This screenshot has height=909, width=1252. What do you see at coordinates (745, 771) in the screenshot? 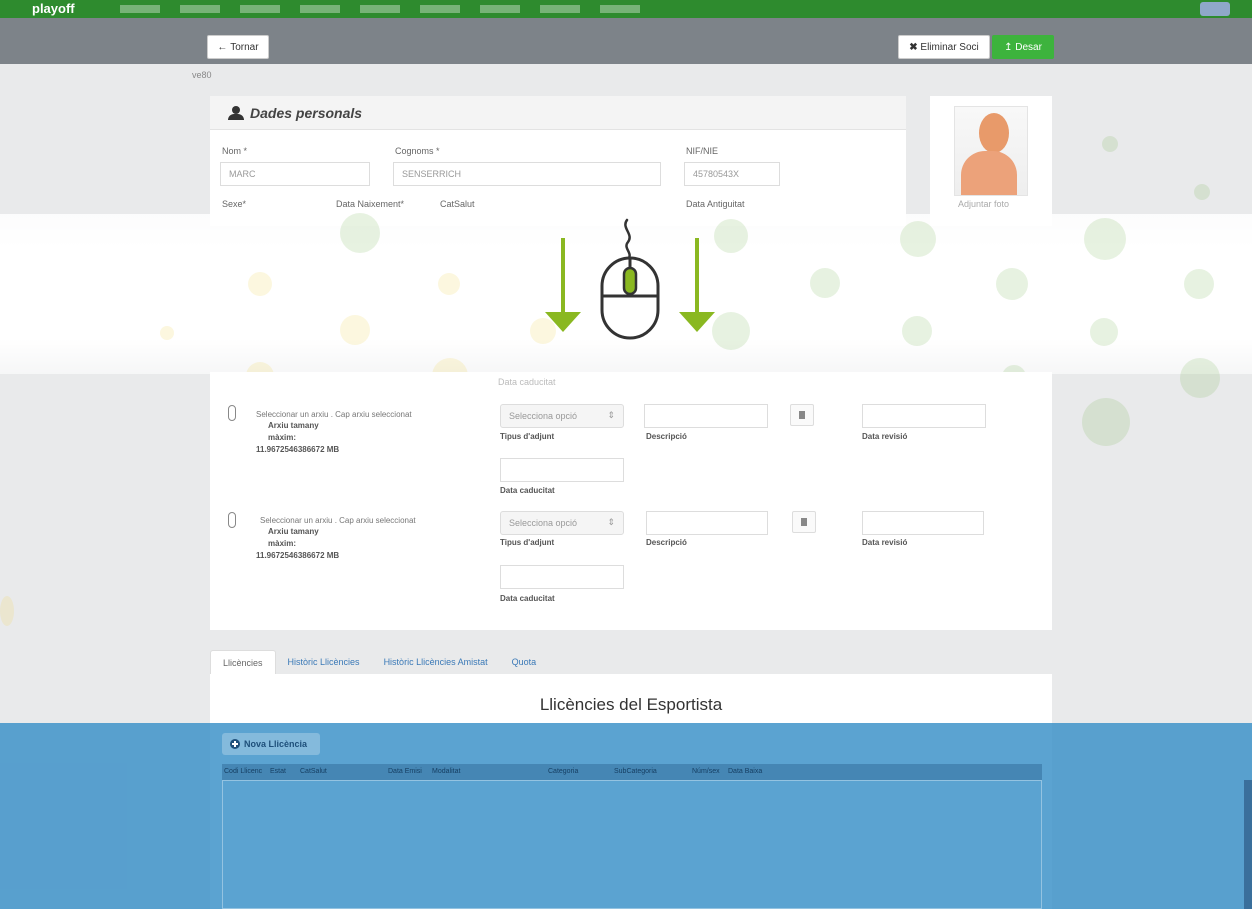
I see `column-header: Data Baixa` at bounding box center [745, 771].